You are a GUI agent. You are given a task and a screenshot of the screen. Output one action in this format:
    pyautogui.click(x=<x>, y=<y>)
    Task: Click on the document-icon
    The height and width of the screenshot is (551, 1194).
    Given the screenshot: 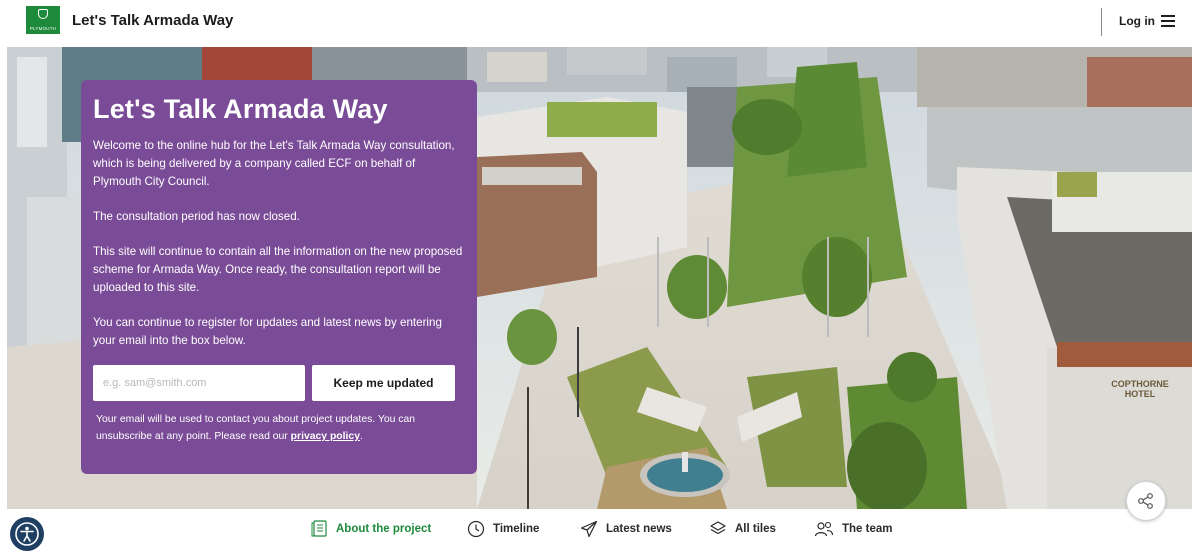 What is the action you would take?
    pyautogui.click(x=319, y=528)
    